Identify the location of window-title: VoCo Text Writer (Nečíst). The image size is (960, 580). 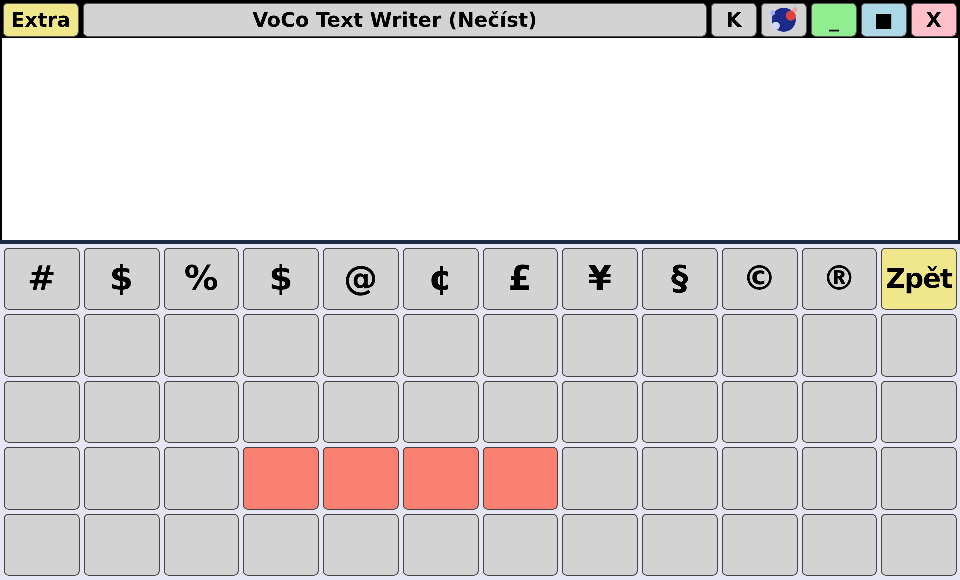
(395, 20).